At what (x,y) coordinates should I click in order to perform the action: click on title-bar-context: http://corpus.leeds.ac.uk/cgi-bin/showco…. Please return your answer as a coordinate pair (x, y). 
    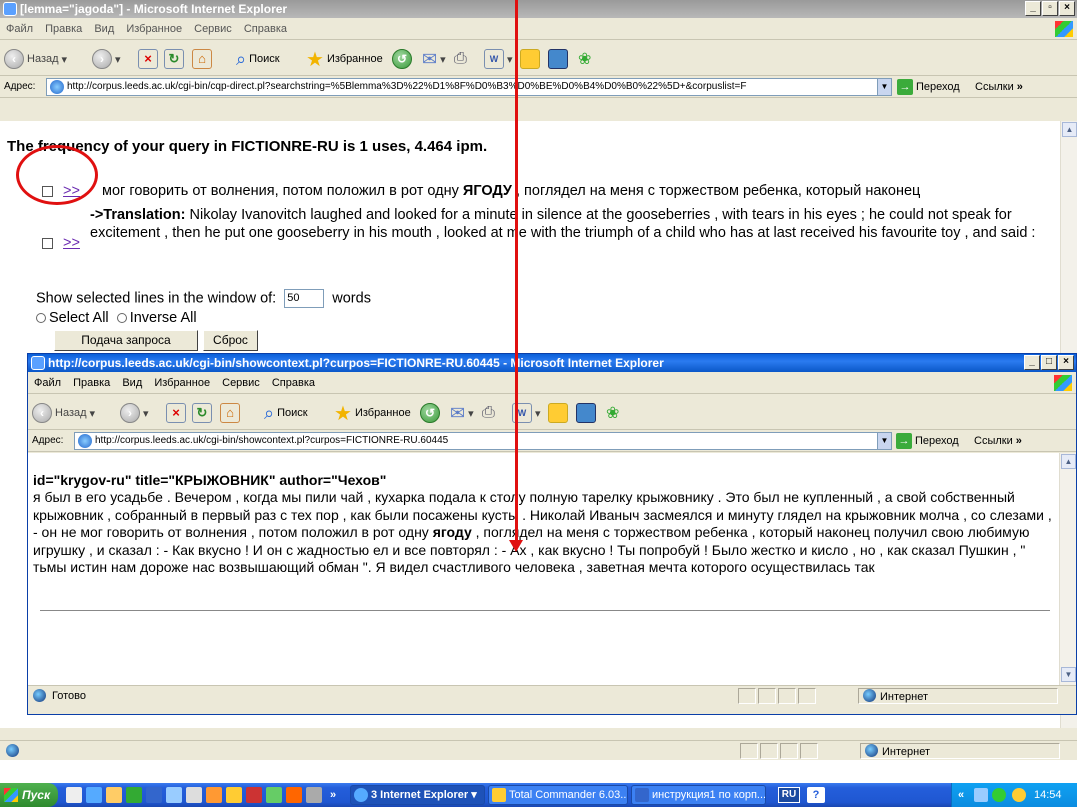
    Looking at the image, I should click on (552, 363).